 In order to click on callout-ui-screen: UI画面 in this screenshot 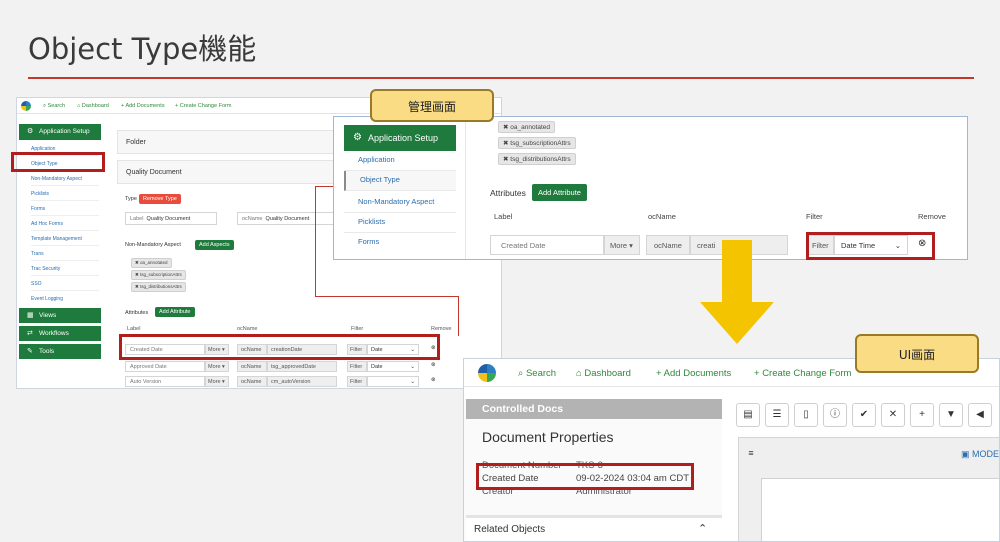, I will do `click(917, 353)`.